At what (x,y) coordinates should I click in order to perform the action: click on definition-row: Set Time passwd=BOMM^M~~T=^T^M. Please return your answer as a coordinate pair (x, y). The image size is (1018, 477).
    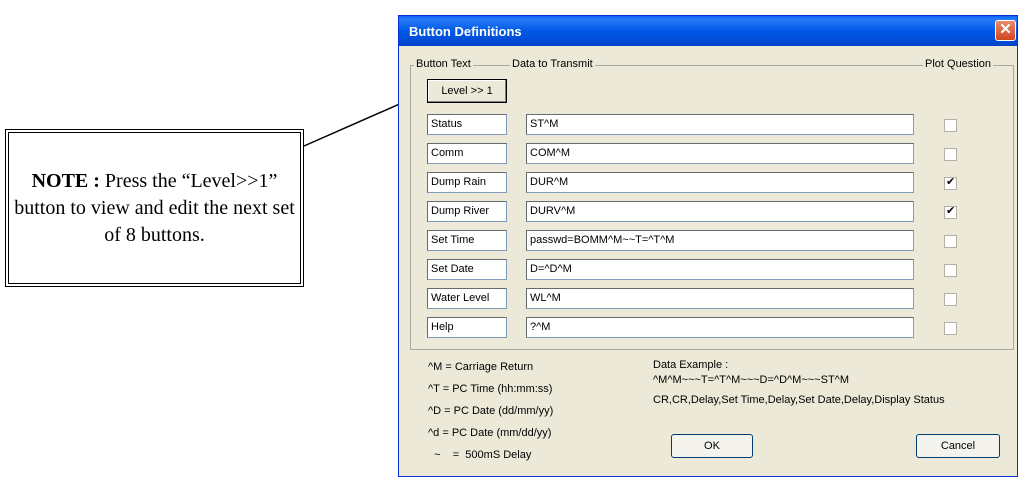
    Looking at the image, I should click on (708, 241).